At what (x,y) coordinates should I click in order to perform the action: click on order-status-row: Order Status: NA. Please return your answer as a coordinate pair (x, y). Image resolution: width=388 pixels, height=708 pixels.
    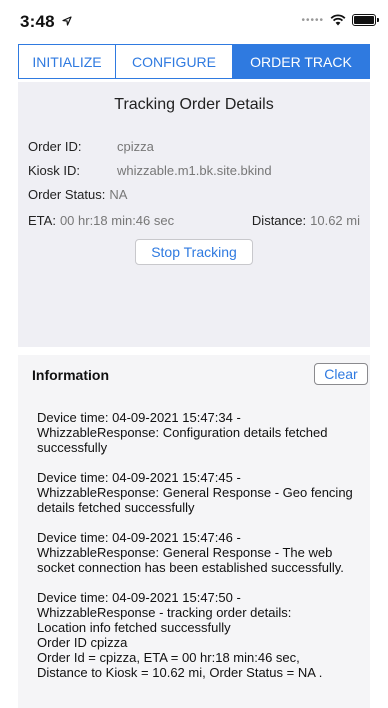
    Looking at the image, I should click on (77, 194).